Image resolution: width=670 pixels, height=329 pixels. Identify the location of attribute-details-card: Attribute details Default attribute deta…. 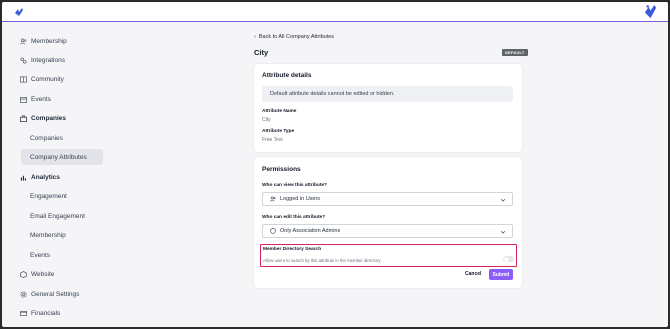
(388, 108).